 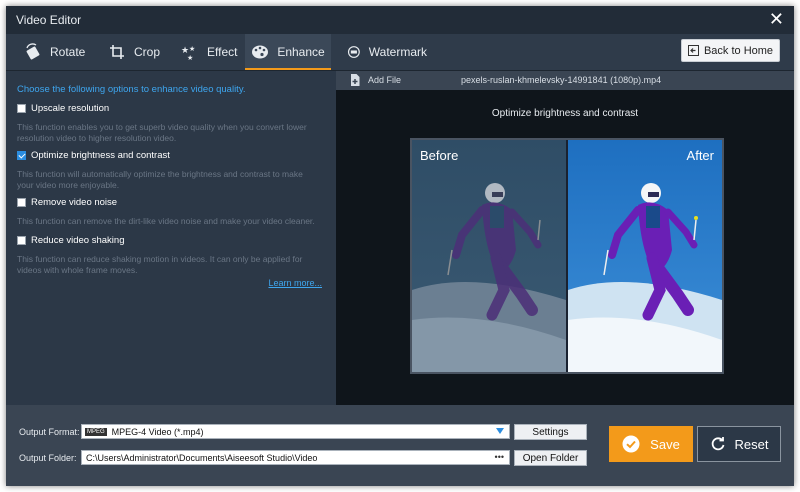 I want to click on watermark-icon, so click(x=353, y=52).